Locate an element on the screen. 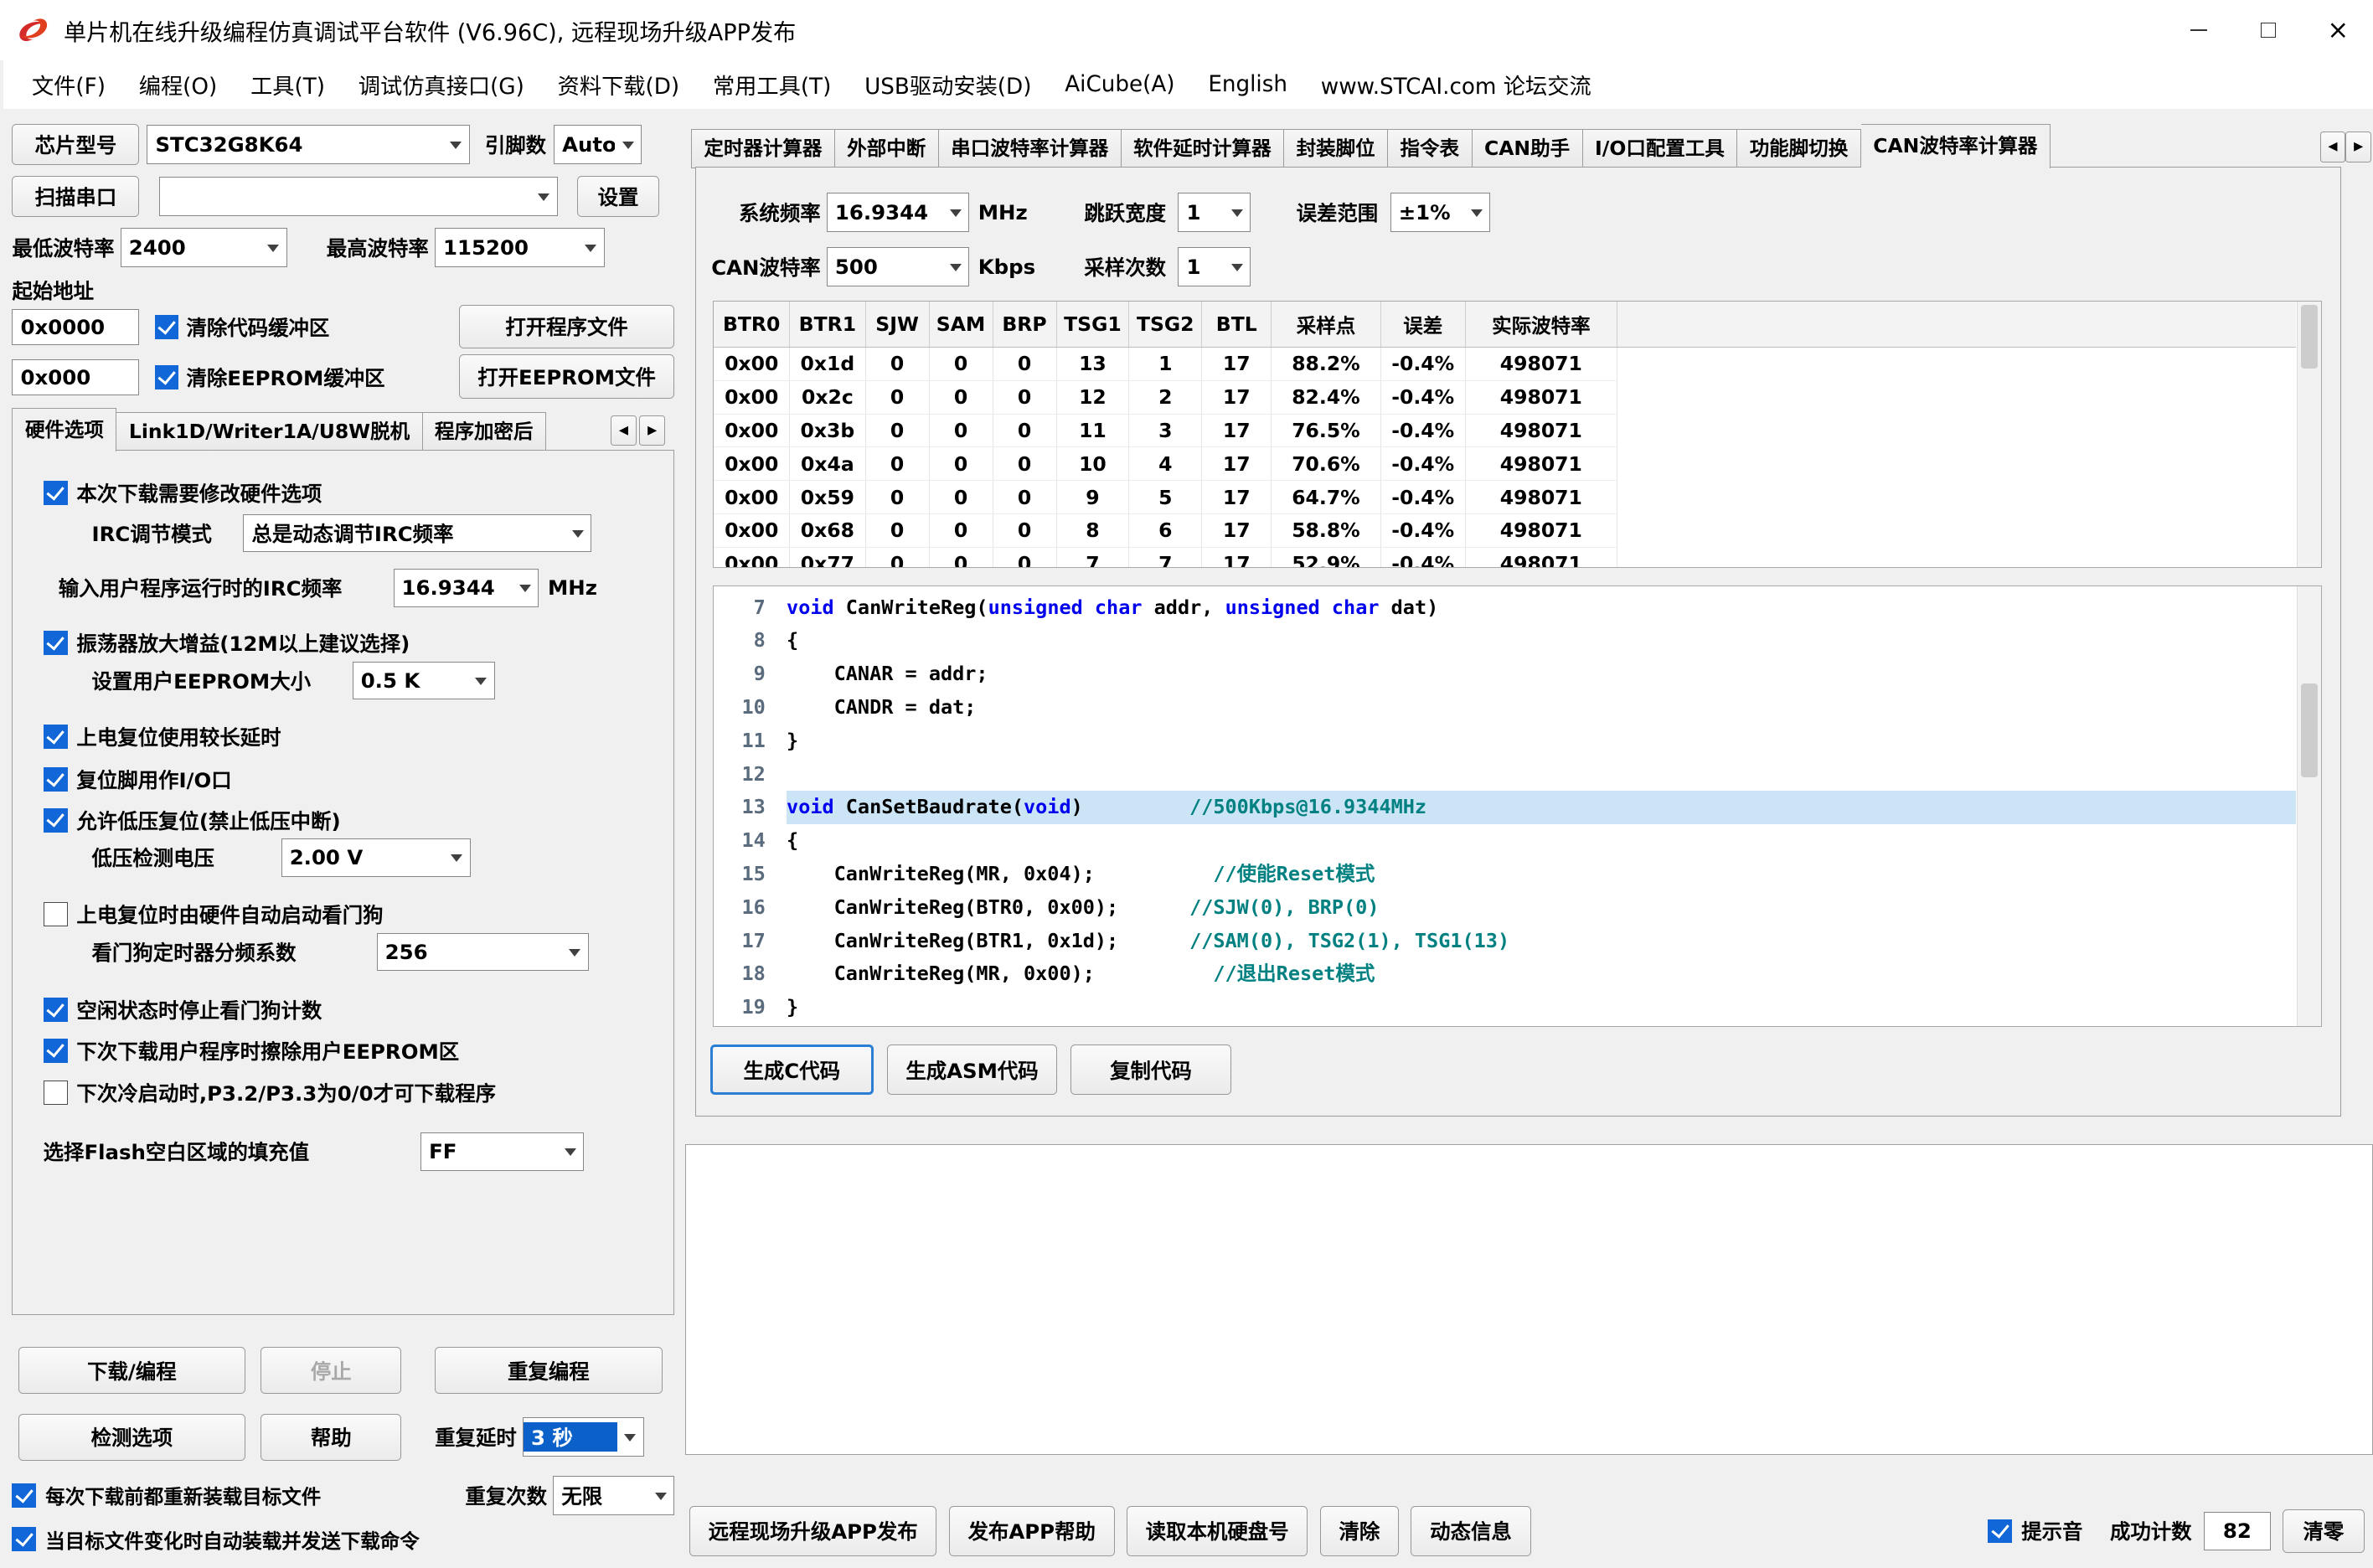 This screenshot has width=2373, height=1568. bottom-button: 清除 is located at coordinates (1359, 1531).